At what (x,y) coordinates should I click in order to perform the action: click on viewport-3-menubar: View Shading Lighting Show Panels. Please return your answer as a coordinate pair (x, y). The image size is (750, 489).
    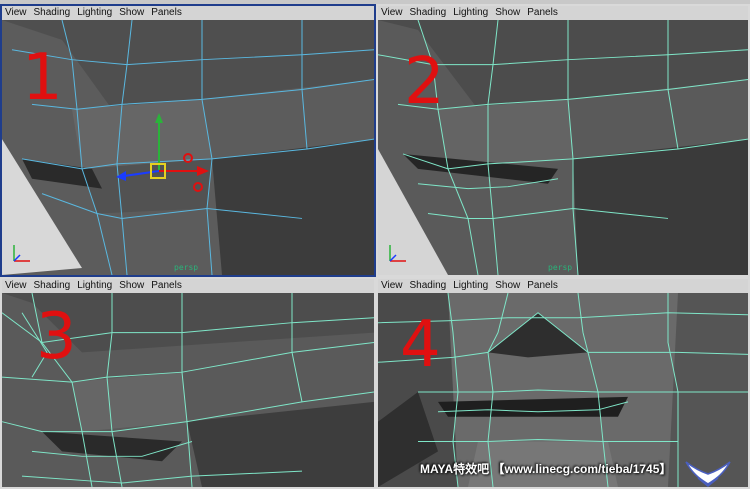
    Looking at the image, I should click on (188, 286).